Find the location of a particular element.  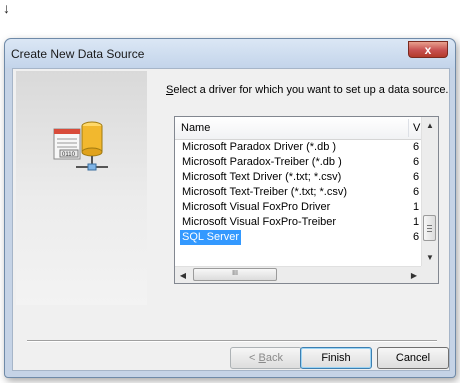

list-item: Microsoft Paradox-Treiber (*.db ) 6 is located at coordinates (298, 162).